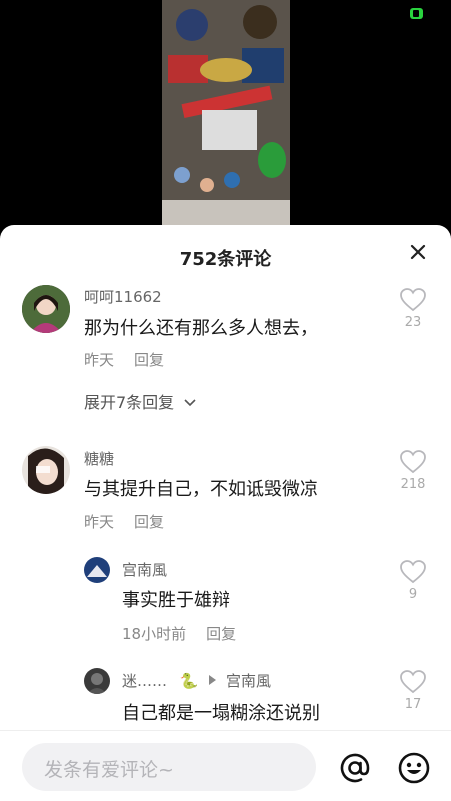 Image resolution: width=451 pixels, height=801 pixels. What do you see at coordinates (154, 634) in the screenshot?
I see `reply-time: 18小时前` at bounding box center [154, 634].